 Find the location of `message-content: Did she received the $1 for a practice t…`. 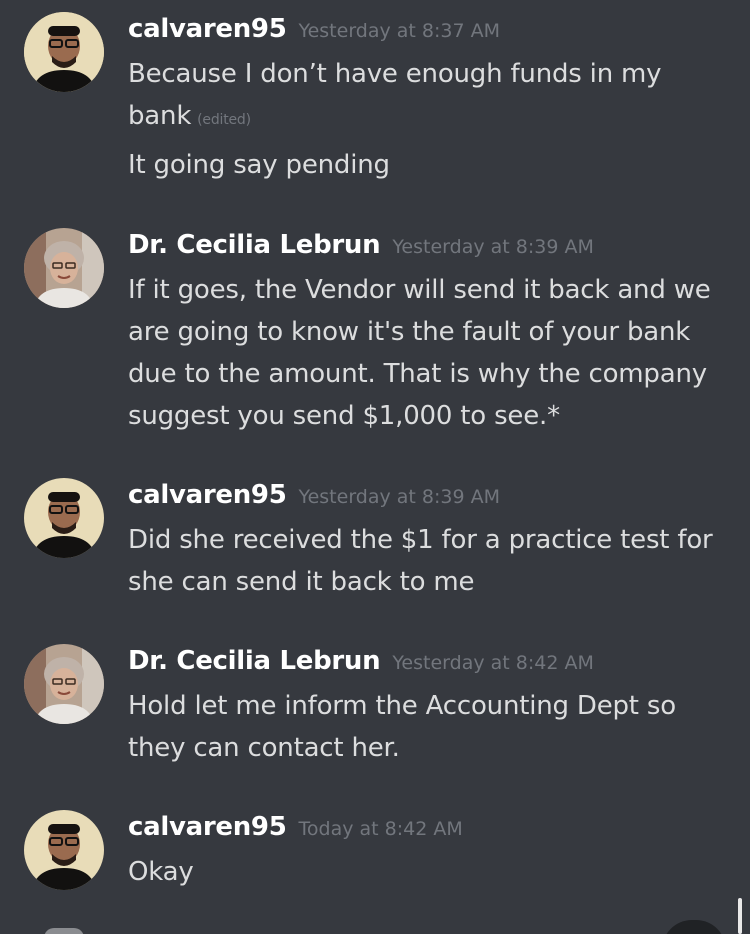

message-content: Did she received the $1 for a practice t… is located at coordinates (428, 561).